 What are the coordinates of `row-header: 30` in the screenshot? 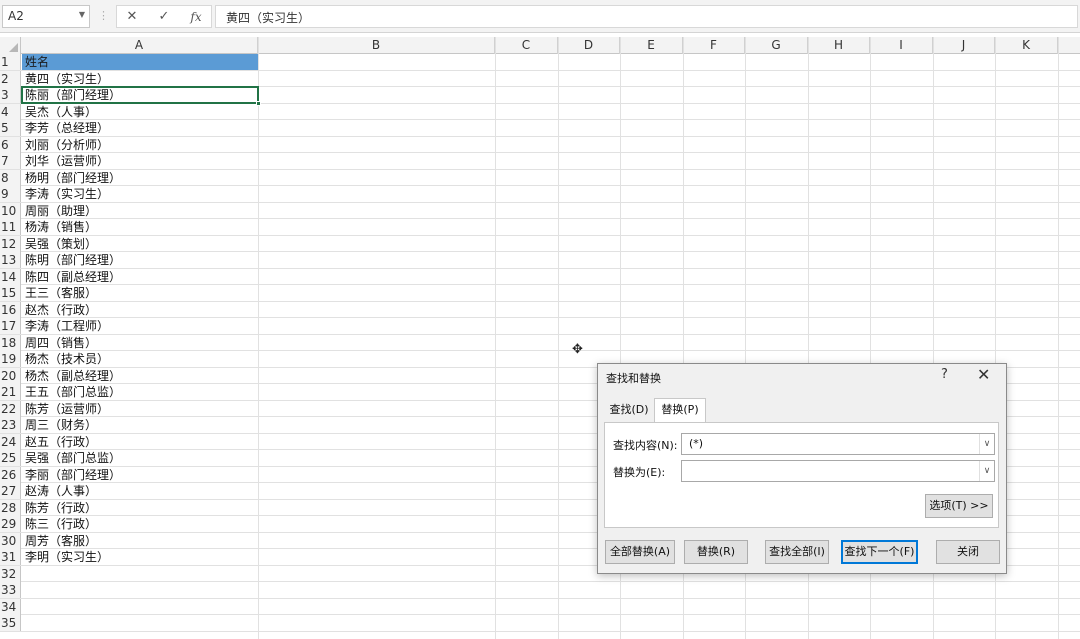 It's located at (10, 540).